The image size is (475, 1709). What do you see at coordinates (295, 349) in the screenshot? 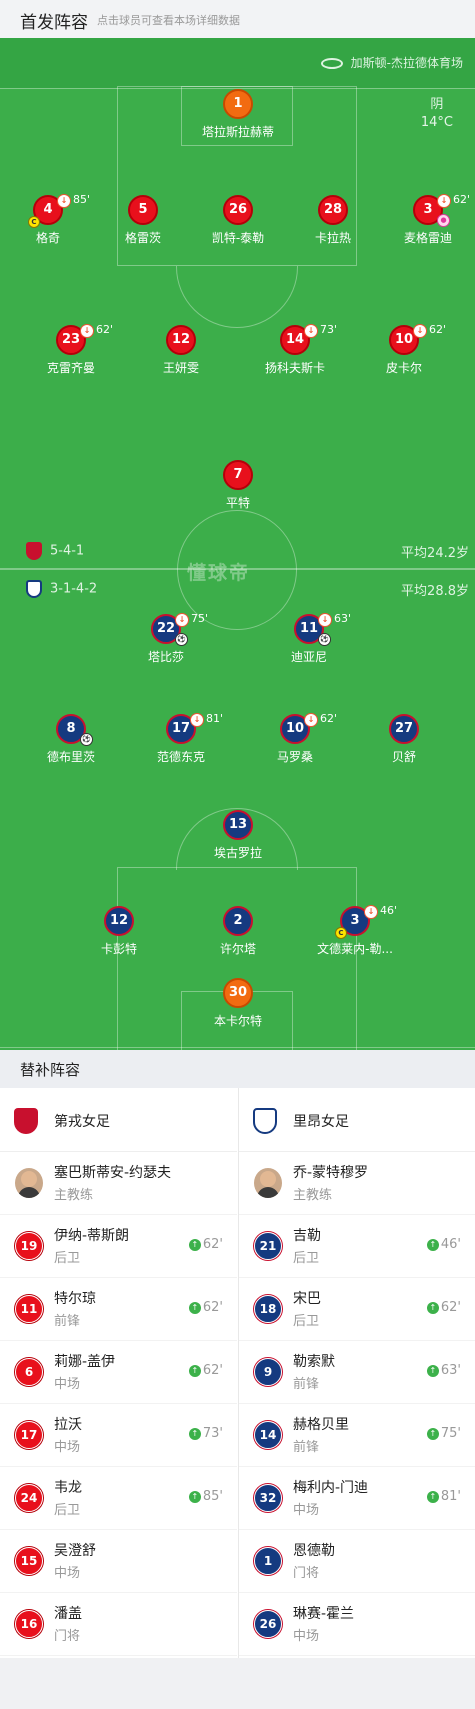
I see `home-player-14: 14 ↓ 73' 扬科夫斯卡` at bounding box center [295, 349].